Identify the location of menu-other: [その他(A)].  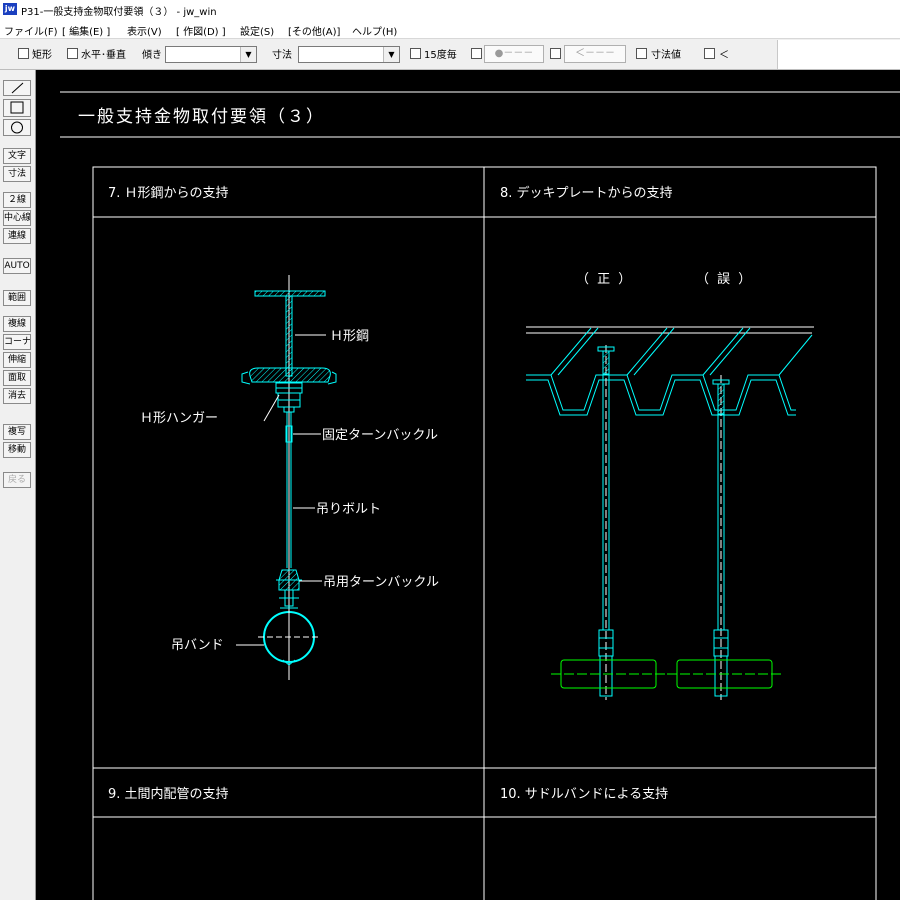
(314, 30).